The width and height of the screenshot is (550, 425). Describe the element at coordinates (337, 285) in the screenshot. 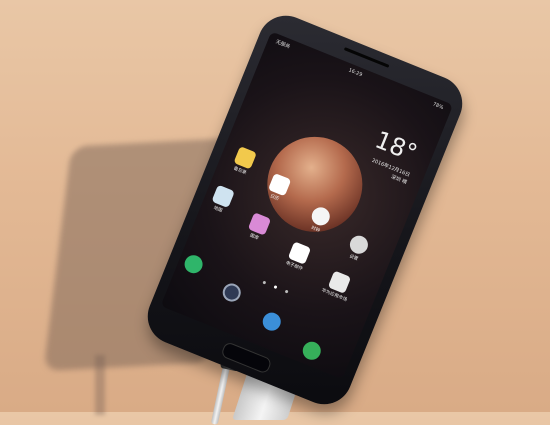

I see `app-market: 华为应用市场` at that location.